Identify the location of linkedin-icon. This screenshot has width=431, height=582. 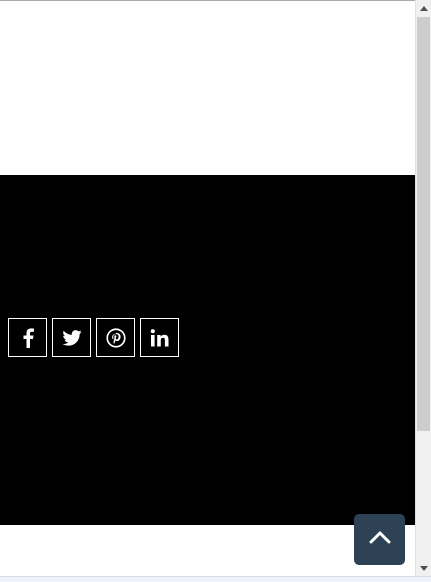
(160, 337).